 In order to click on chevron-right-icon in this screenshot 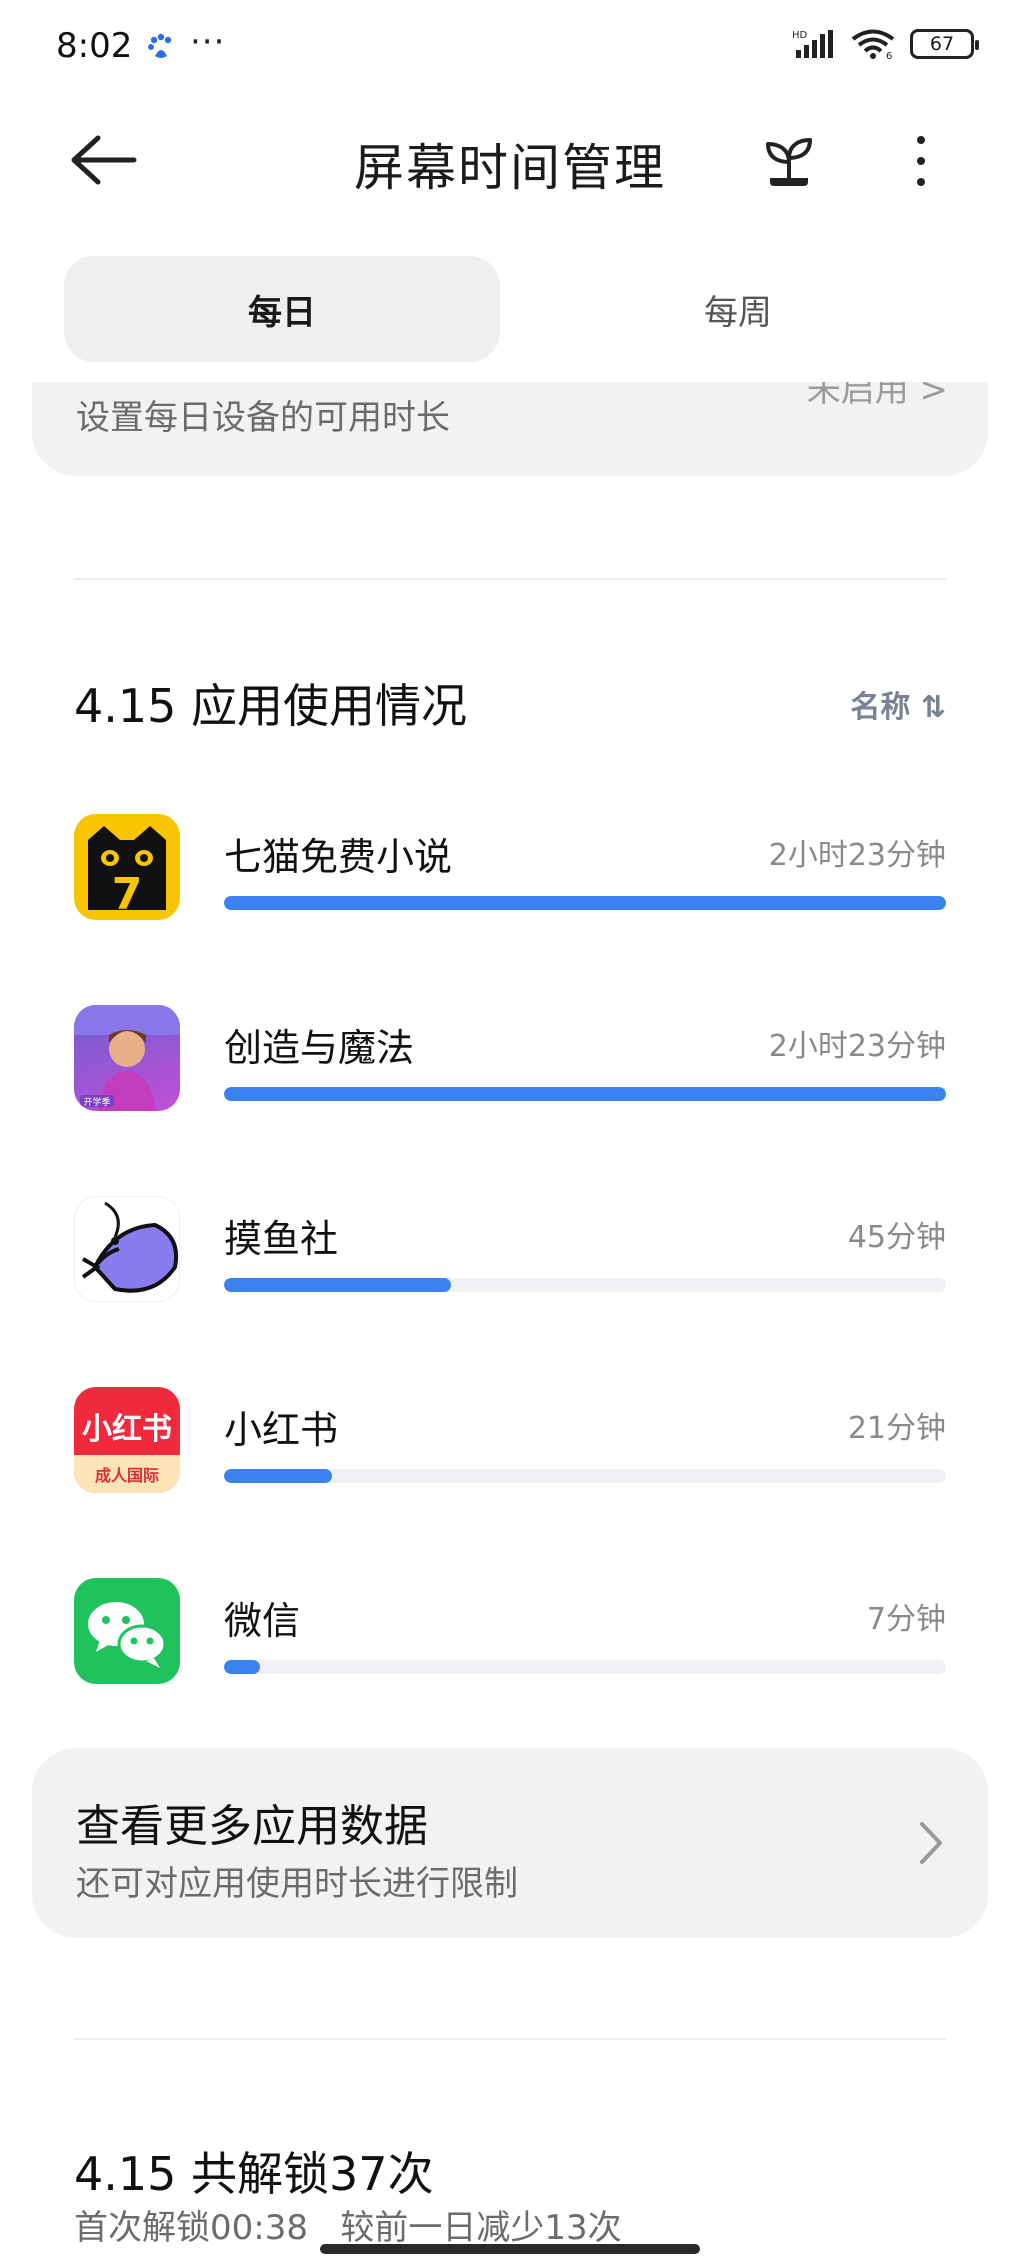, I will do `click(931, 1843)`.